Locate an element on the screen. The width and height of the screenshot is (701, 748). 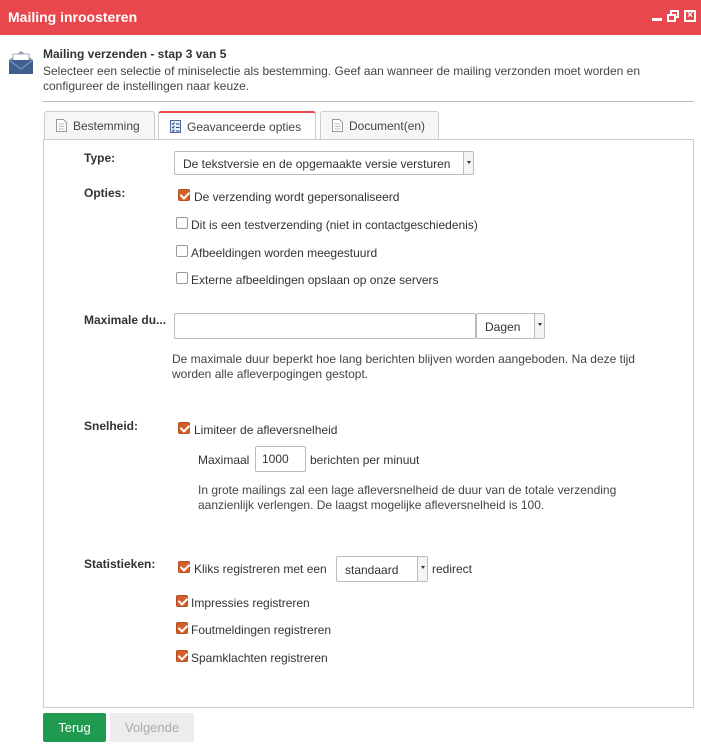
clicks-prefix: Kliks registreren met een is located at coordinates (260, 569).